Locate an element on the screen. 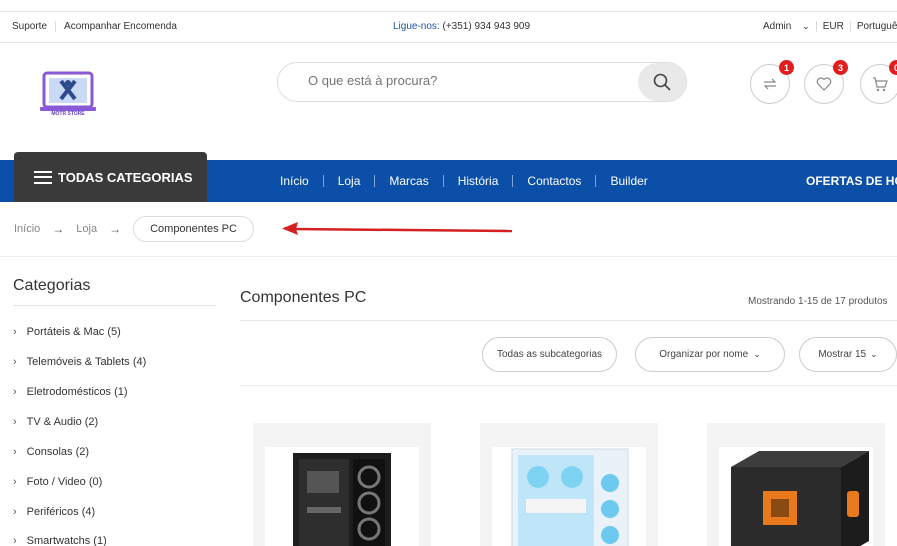  sidebar-item-label: TV & Audio (2) is located at coordinates (62, 422).